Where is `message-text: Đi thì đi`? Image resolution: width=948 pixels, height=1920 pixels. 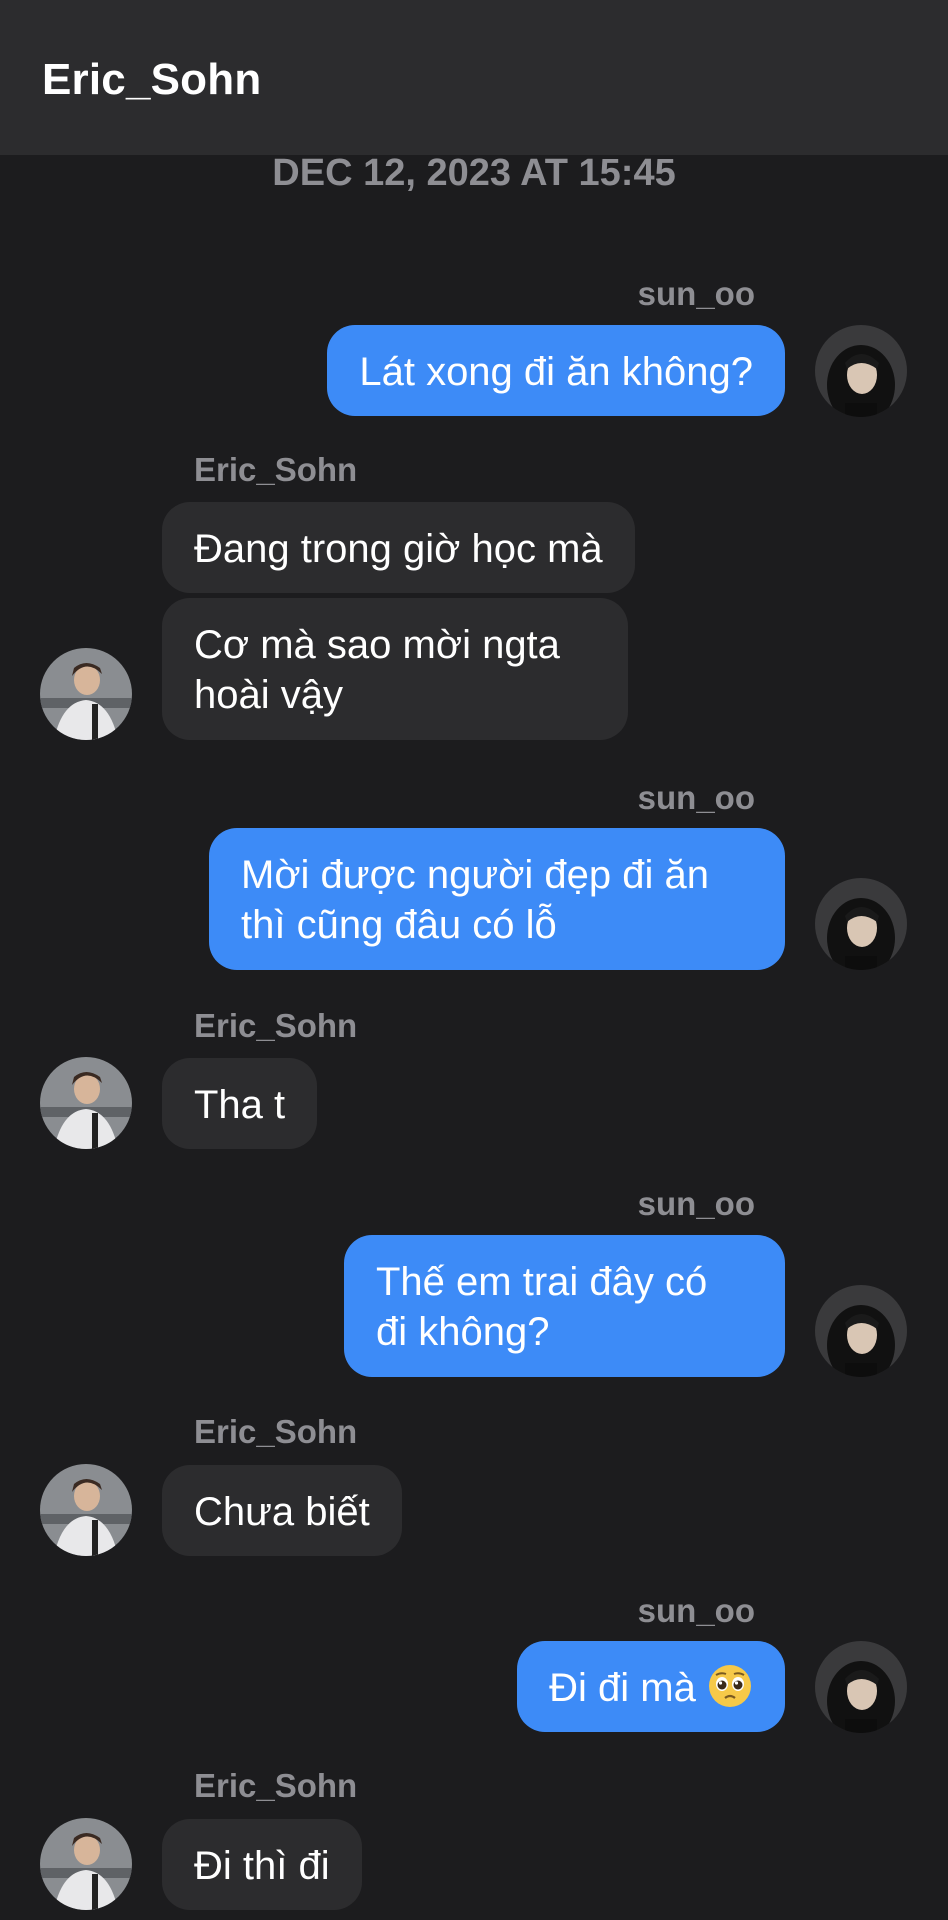
message-text: Đi thì đi is located at coordinates (262, 1866).